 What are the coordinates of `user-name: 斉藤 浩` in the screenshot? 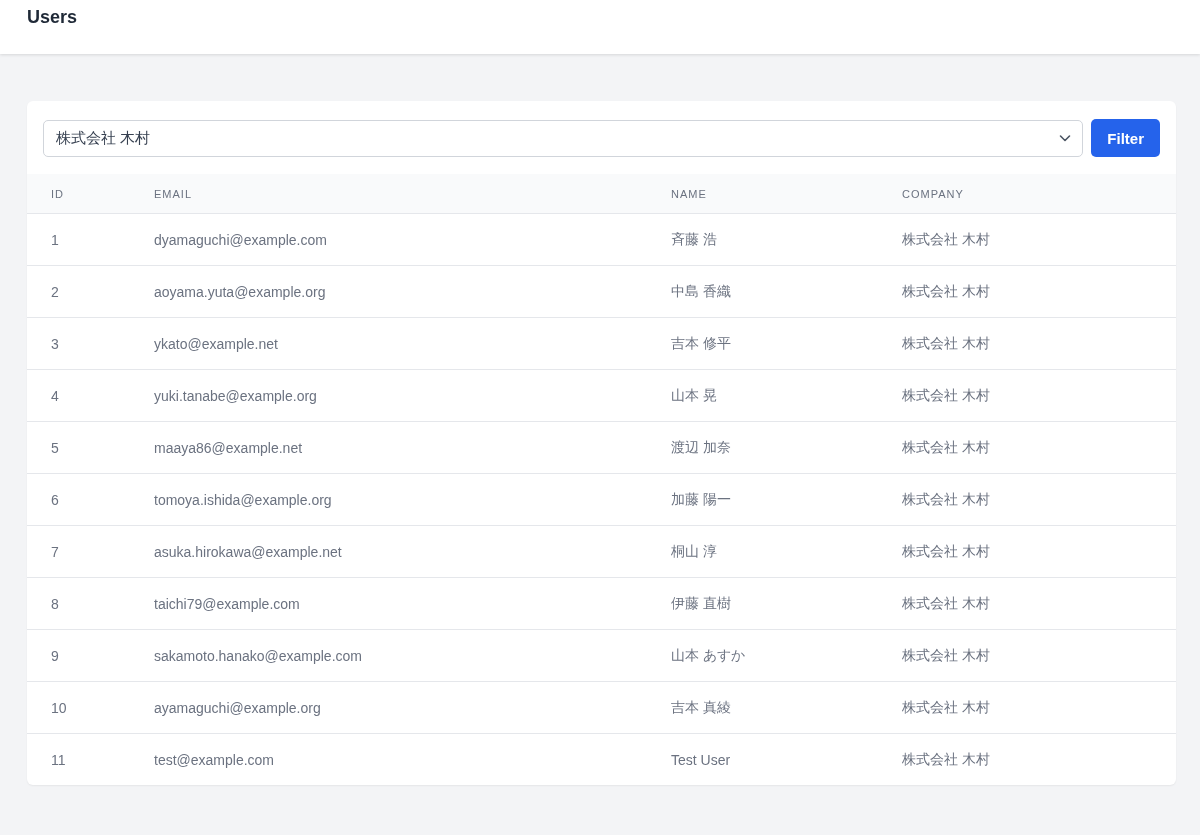 It's located at (694, 238).